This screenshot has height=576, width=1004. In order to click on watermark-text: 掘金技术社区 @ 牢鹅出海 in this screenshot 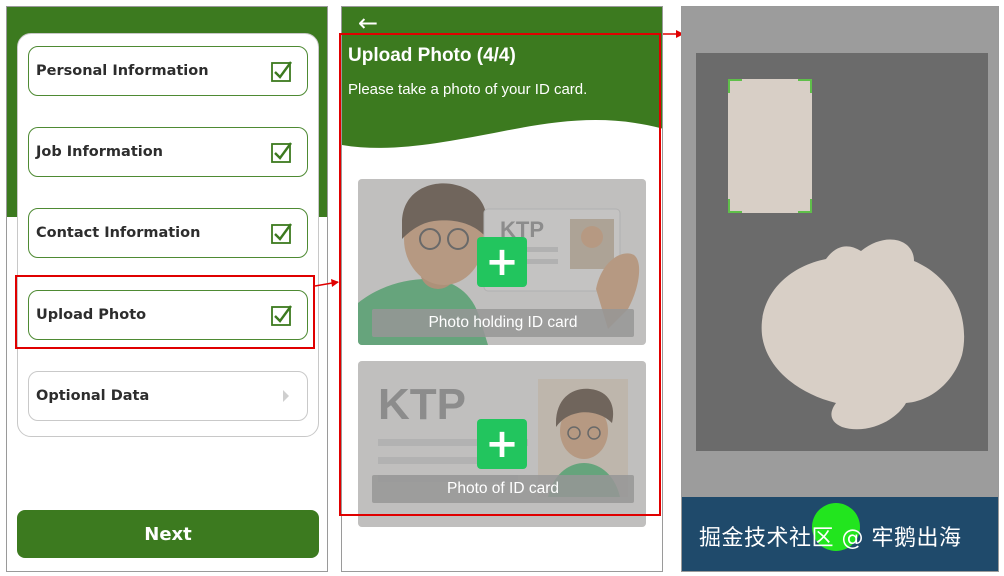, I will do `click(830, 538)`.